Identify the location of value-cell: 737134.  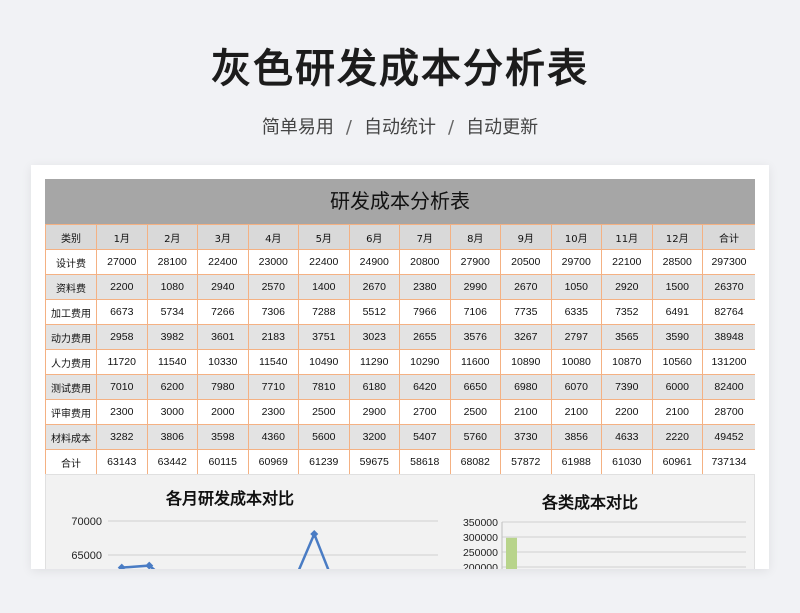
(728, 462).